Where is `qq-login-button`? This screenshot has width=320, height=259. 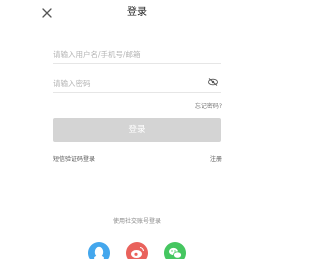
qq-login-button is located at coordinates (99, 250).